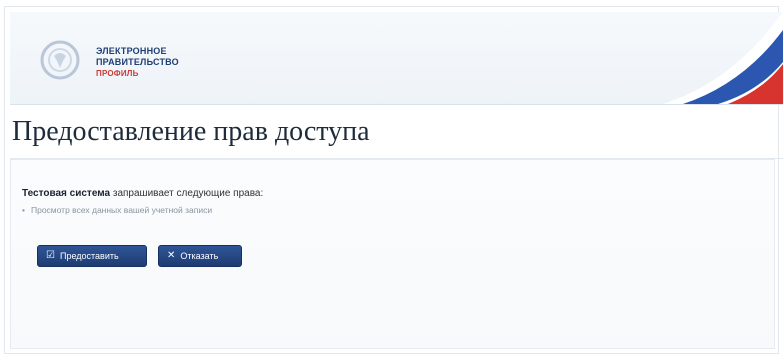 This screenshot has height=358, width=783. I want to click on brand-line-1: ЭЛЕКТРОННОЕ, so click(131, 51).